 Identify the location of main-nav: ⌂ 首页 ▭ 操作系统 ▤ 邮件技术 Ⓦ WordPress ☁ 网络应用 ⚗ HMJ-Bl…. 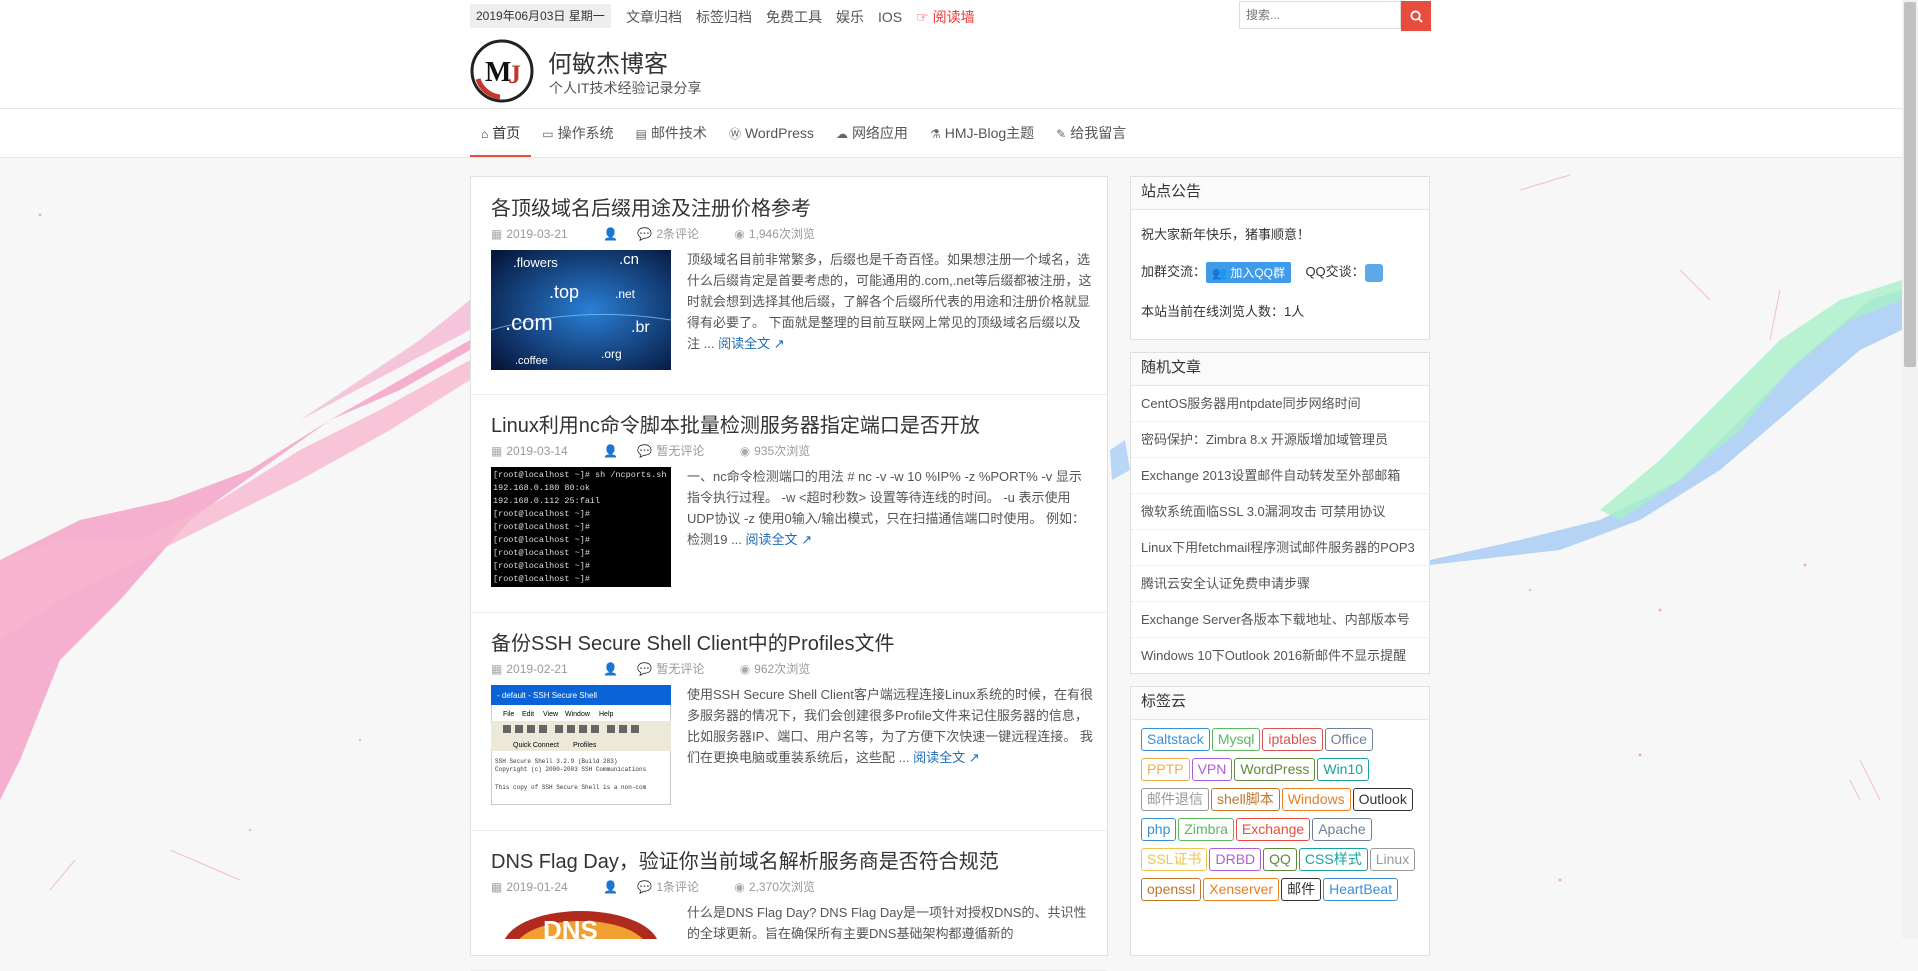
(959, 133).